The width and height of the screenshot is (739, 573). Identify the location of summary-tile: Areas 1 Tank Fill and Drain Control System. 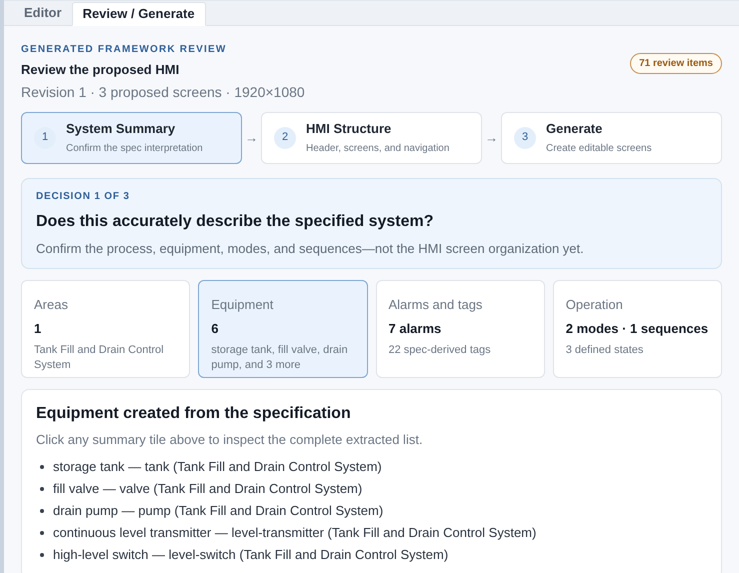
(105, 329).